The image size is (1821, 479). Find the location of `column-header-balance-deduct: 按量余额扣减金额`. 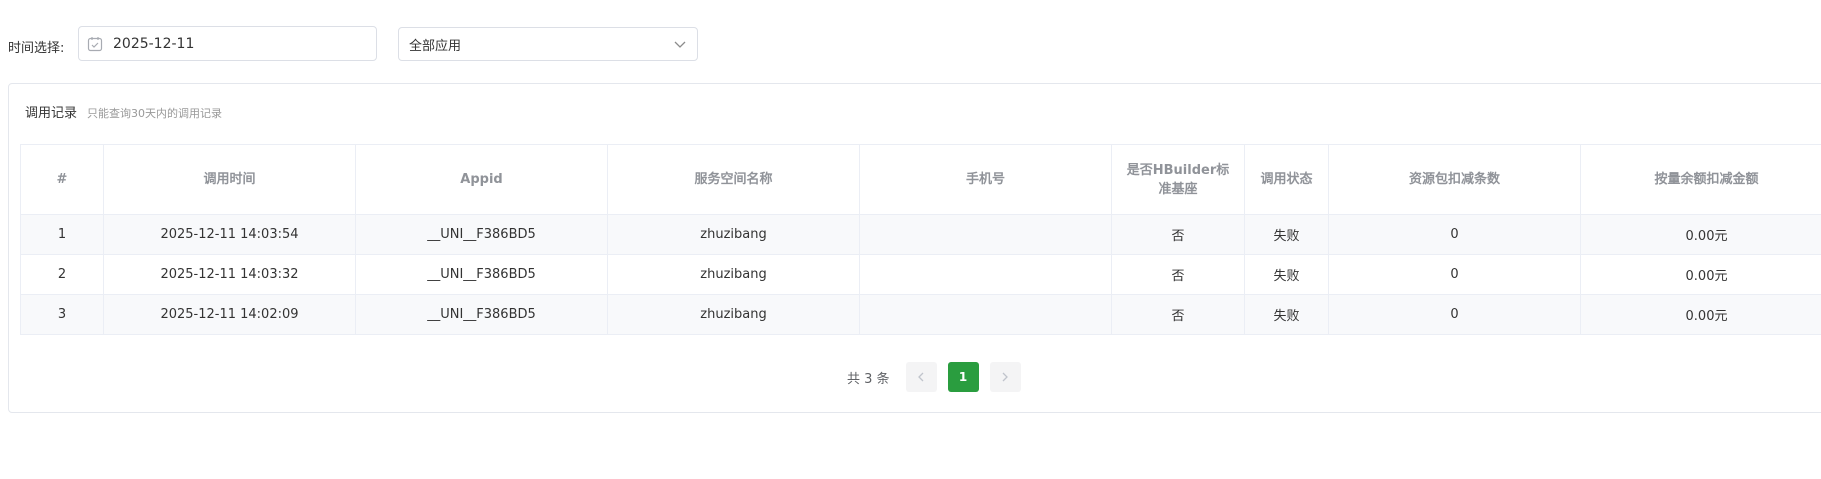

column-header-balance-deduct: 按量余额扣减金额 is located at coordinates (1700, 179).